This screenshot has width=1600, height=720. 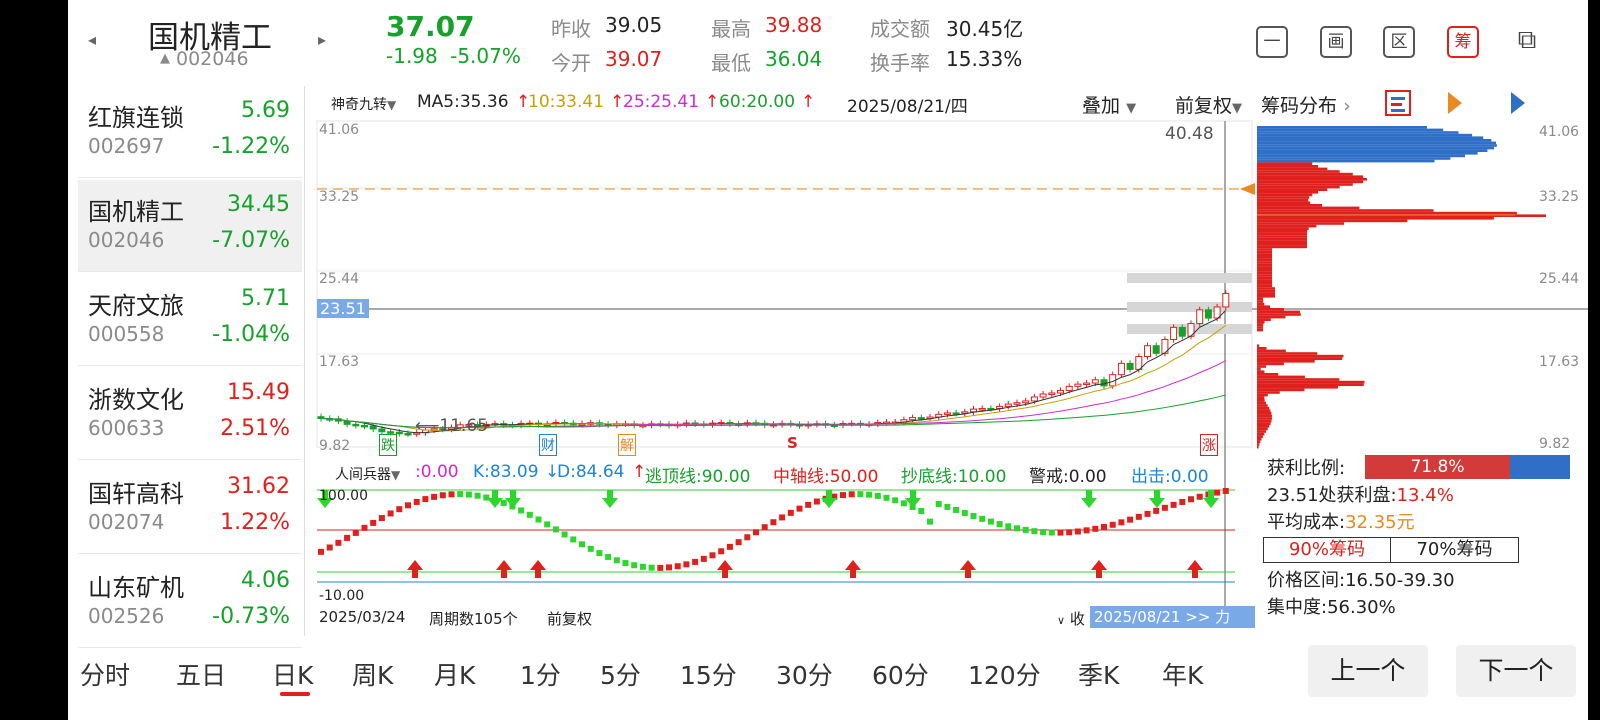 What do you see at coordinates (1189, 278) in the screenshot?
I see `gap-zone` at bounding box center [1189, 278].